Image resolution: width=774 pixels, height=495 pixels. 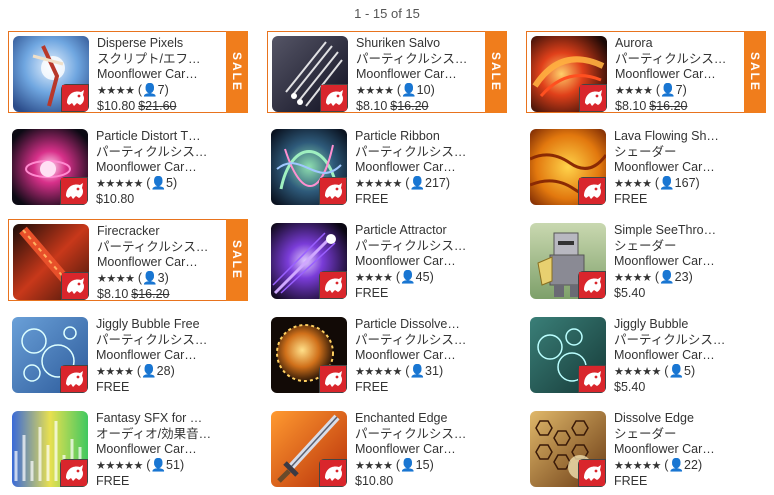 I want to click on asset-price: FREE, so click(x=160, y=482).